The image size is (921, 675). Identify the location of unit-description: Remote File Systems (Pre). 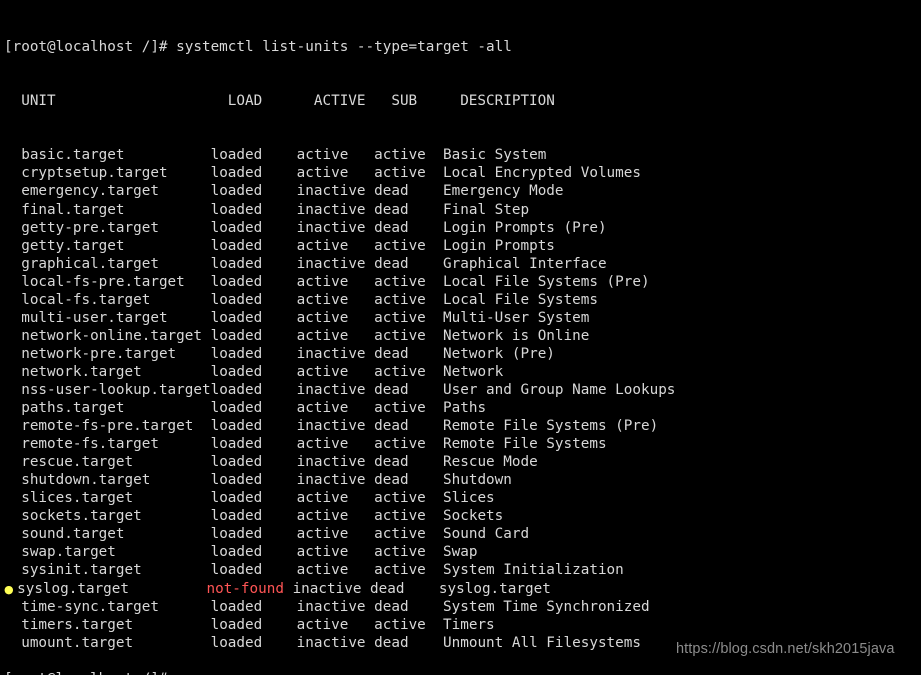
(551, 426).